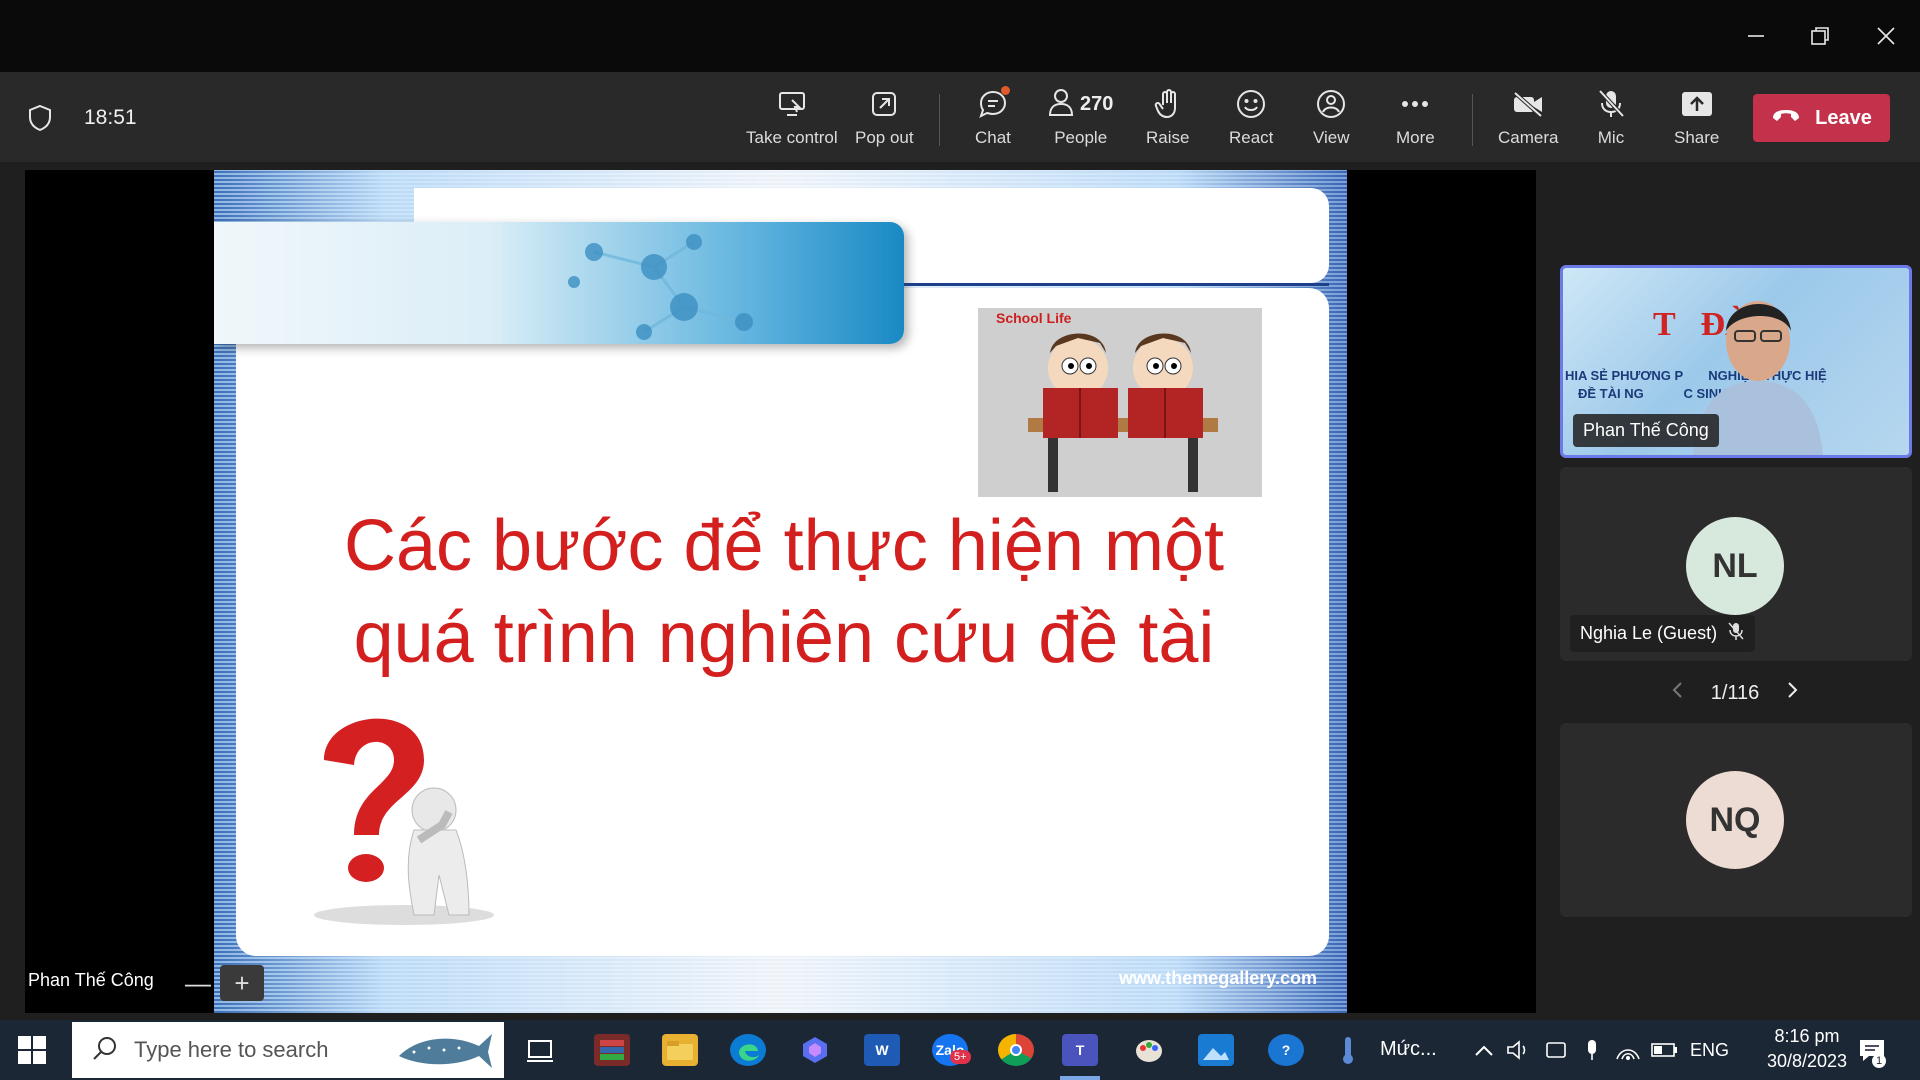 The image size is (1920, 1080). I want to click on pager-label: 1/116, so click(1735, 692).